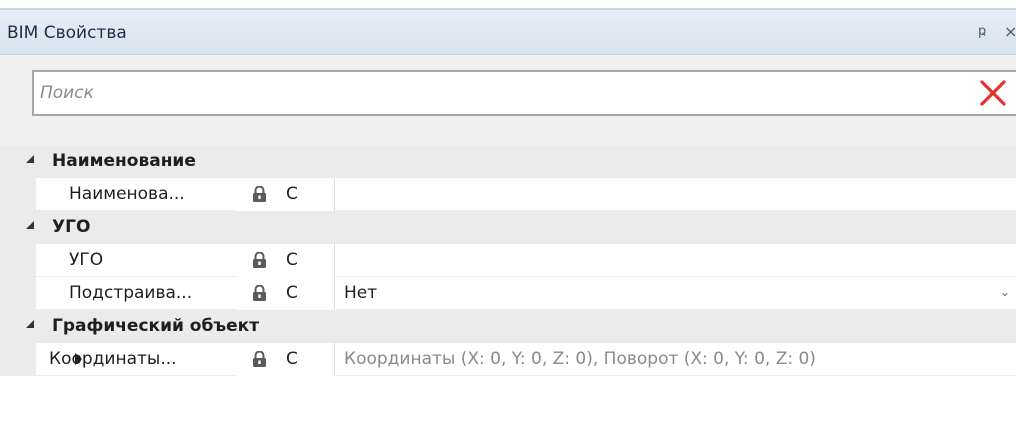 The width and height of the screenshot is (1016, 430). I want to click on property-value-dropdown: Нет ⌄, so click(676, 293).